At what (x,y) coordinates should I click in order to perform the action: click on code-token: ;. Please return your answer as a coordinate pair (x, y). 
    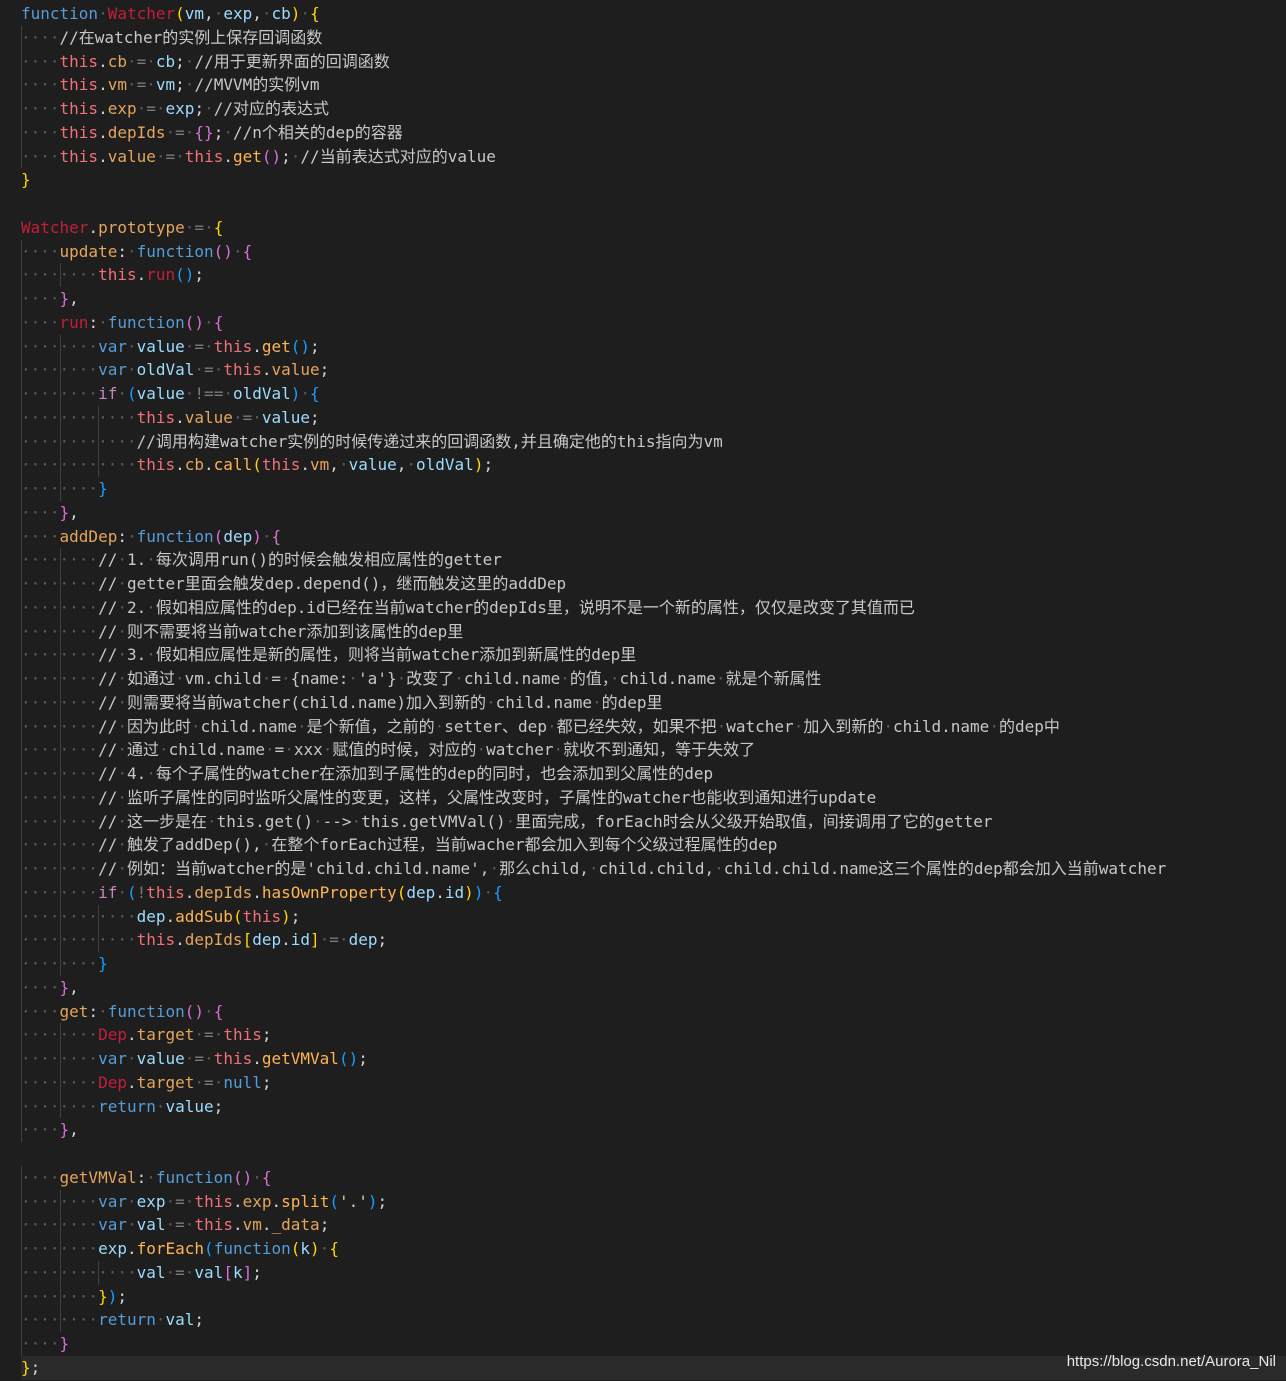
    Looking at the image, I should click on (382, 940).